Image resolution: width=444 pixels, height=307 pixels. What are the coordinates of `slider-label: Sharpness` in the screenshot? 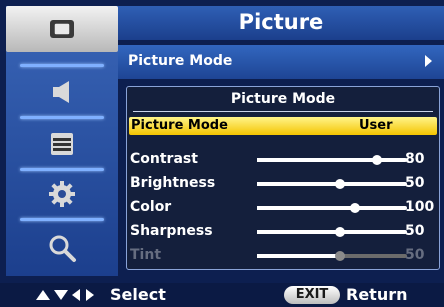 It's located at (171, 231).